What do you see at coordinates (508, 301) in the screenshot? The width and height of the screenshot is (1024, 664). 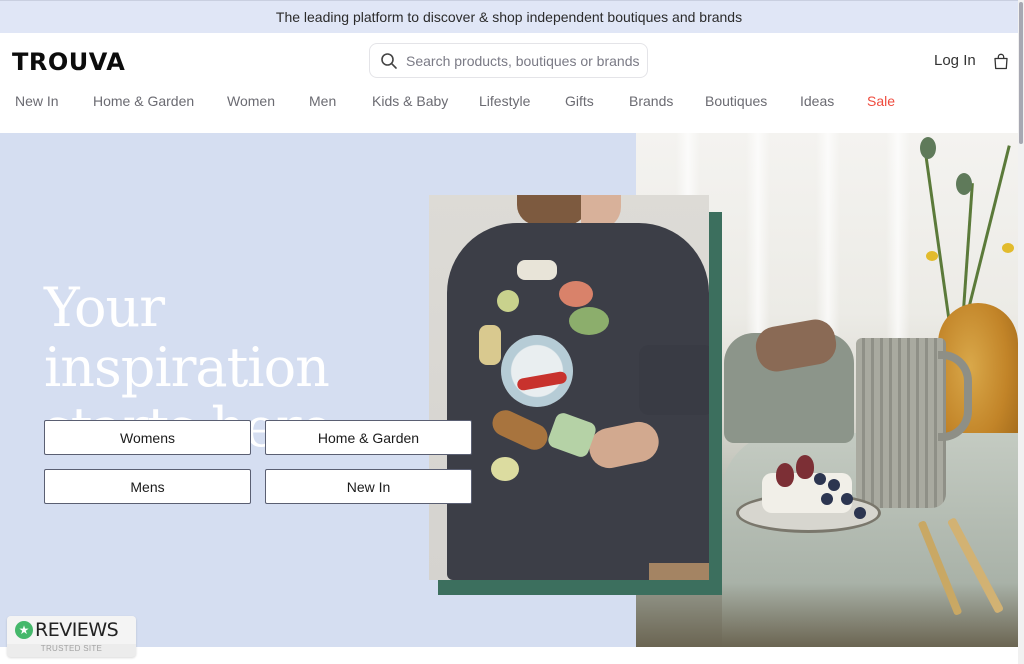 I see `print-lemon` at bounding box center [508, 301].